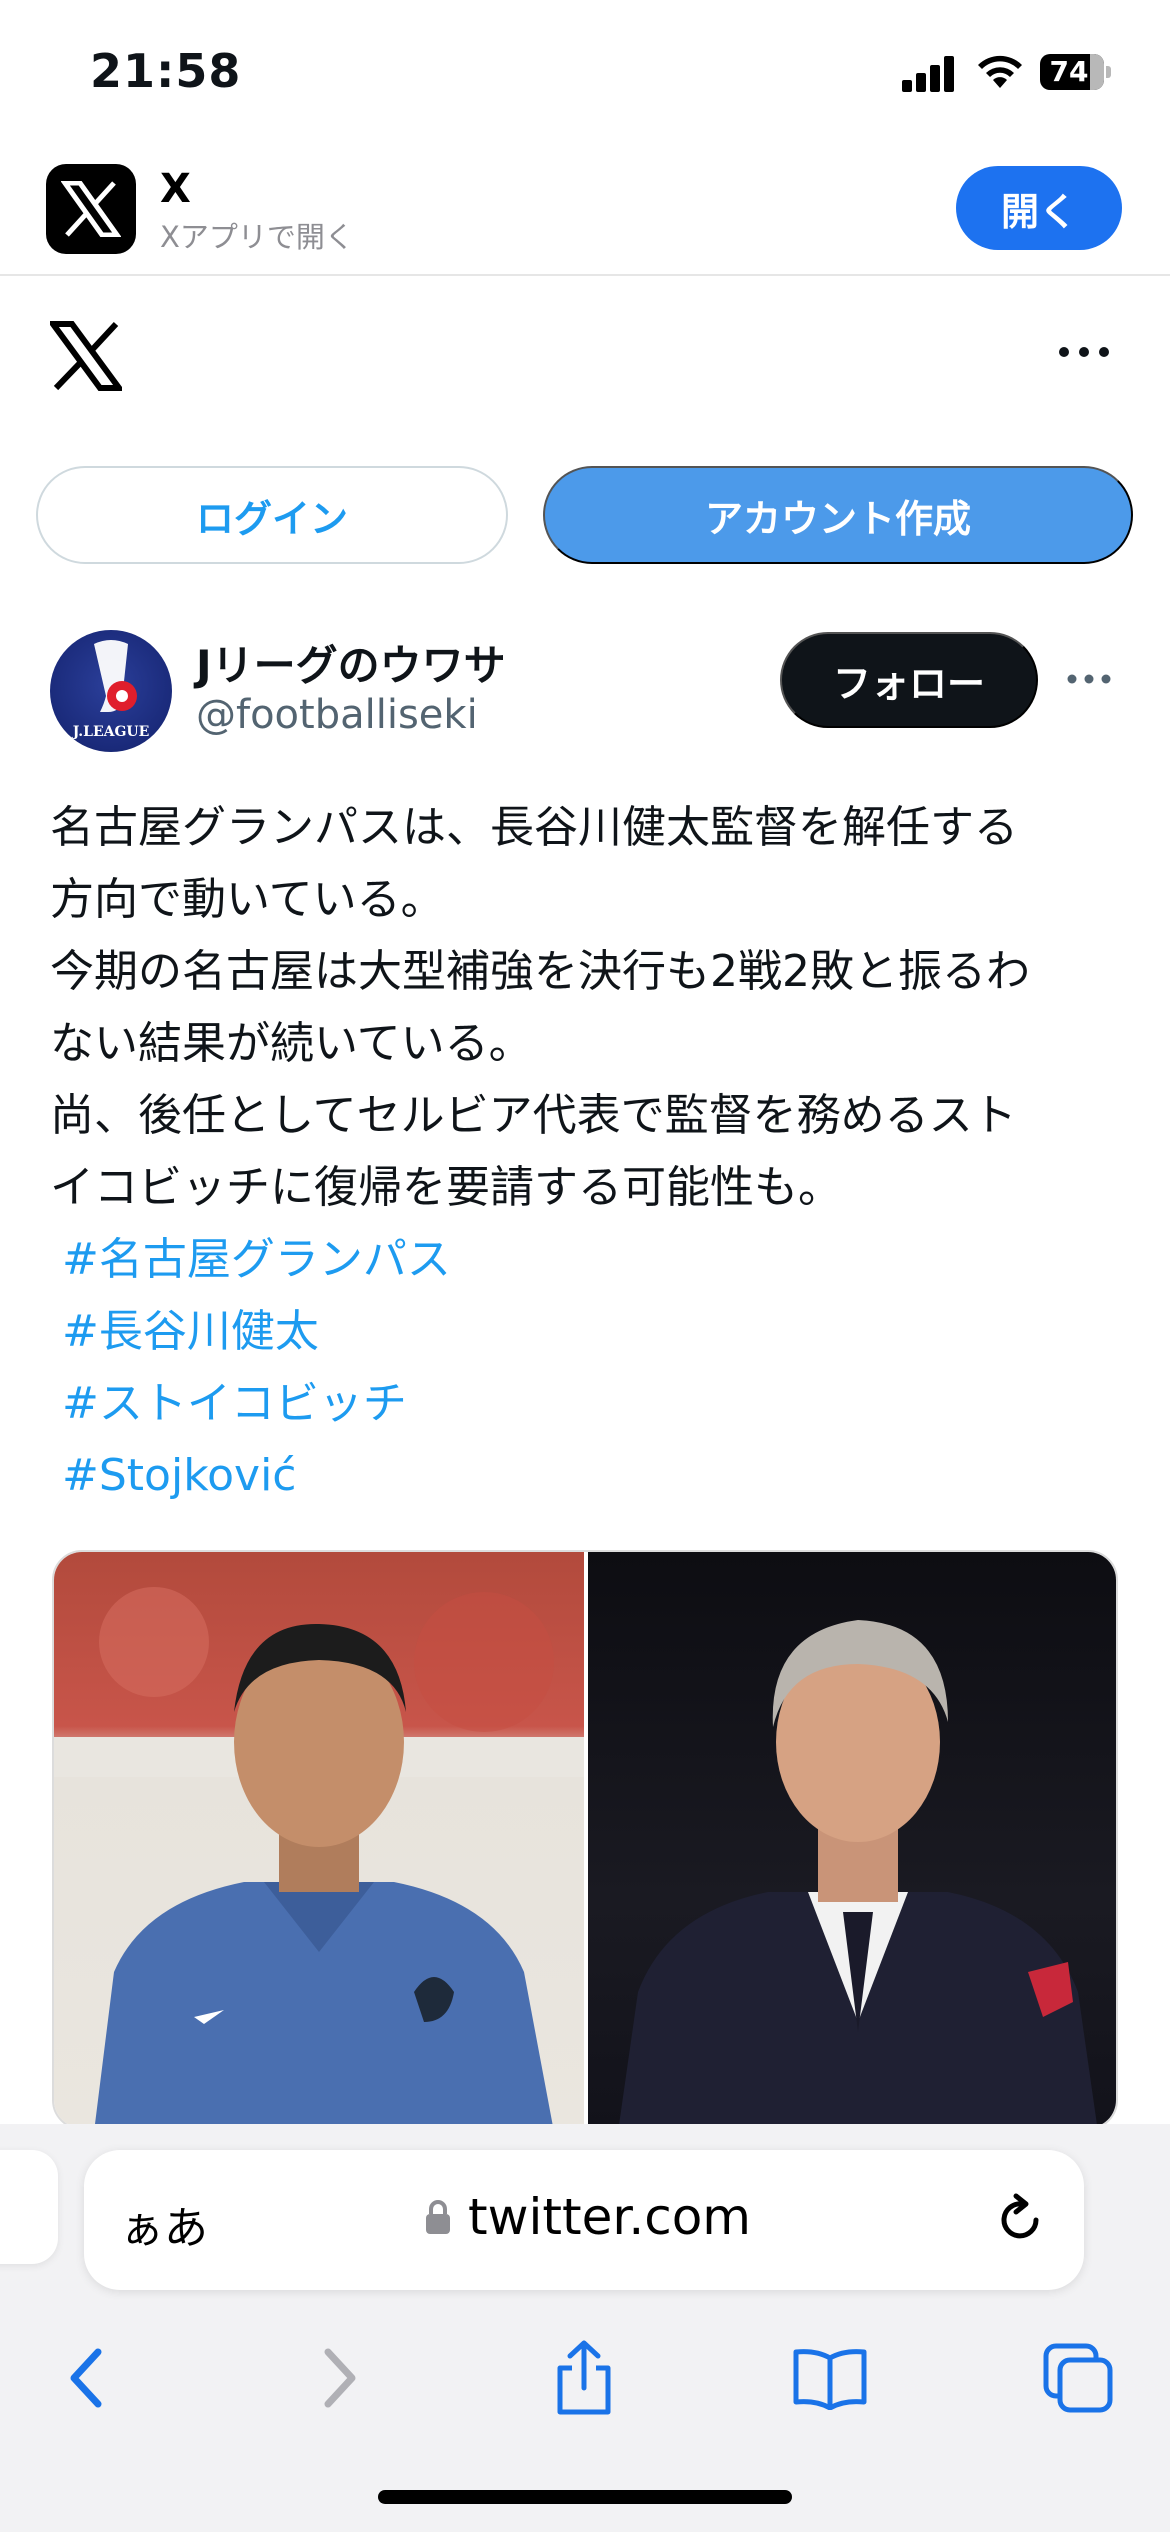 This screenshot has height=2532, width=1170. What do you see at coordinates (111, 691) in the screenshot?
I see `avatar: J.LEAGUE` at bounding box center [111, 691].